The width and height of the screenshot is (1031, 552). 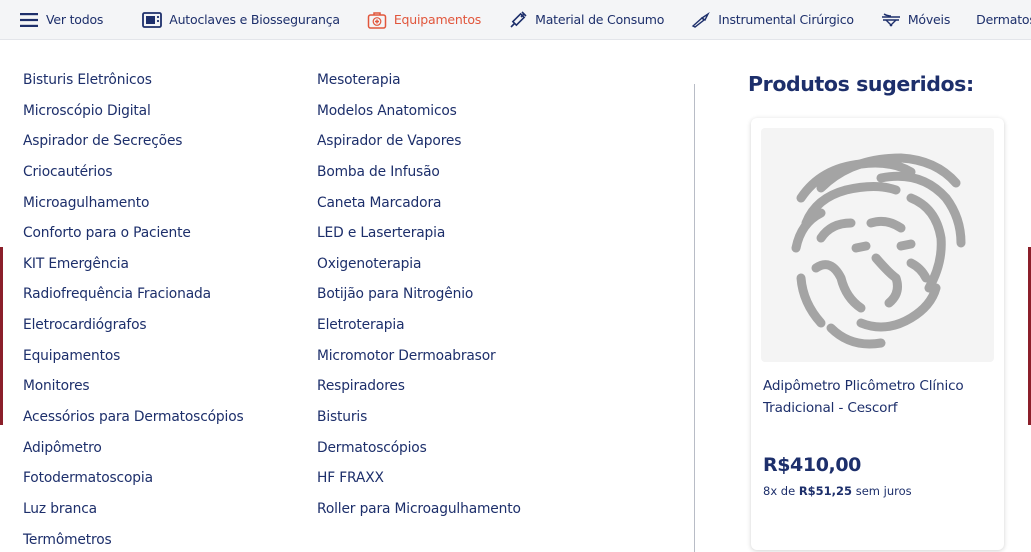 I want to click on subcategory-link: Microscópio Digital, so click(x=133, y=115).